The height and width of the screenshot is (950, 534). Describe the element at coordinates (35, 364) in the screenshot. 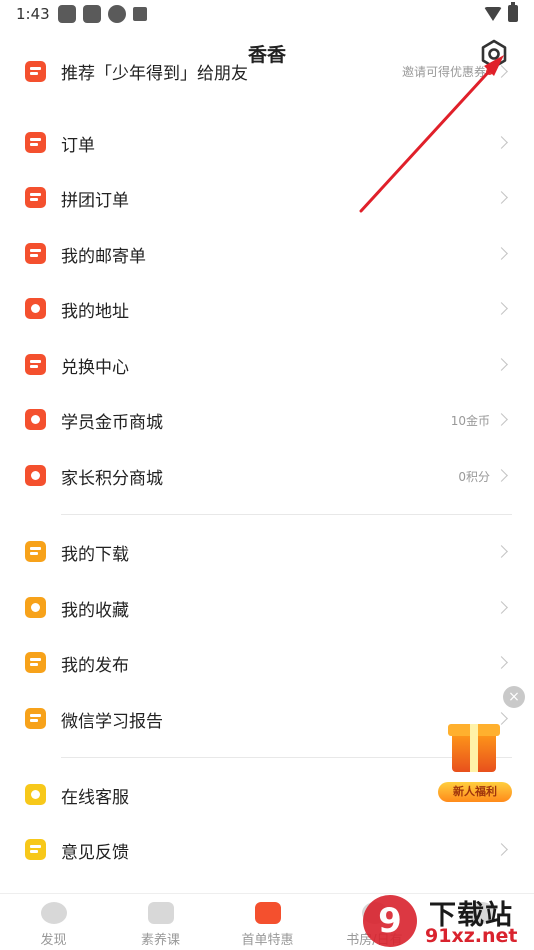

I see `checkbox-icon` at that location.